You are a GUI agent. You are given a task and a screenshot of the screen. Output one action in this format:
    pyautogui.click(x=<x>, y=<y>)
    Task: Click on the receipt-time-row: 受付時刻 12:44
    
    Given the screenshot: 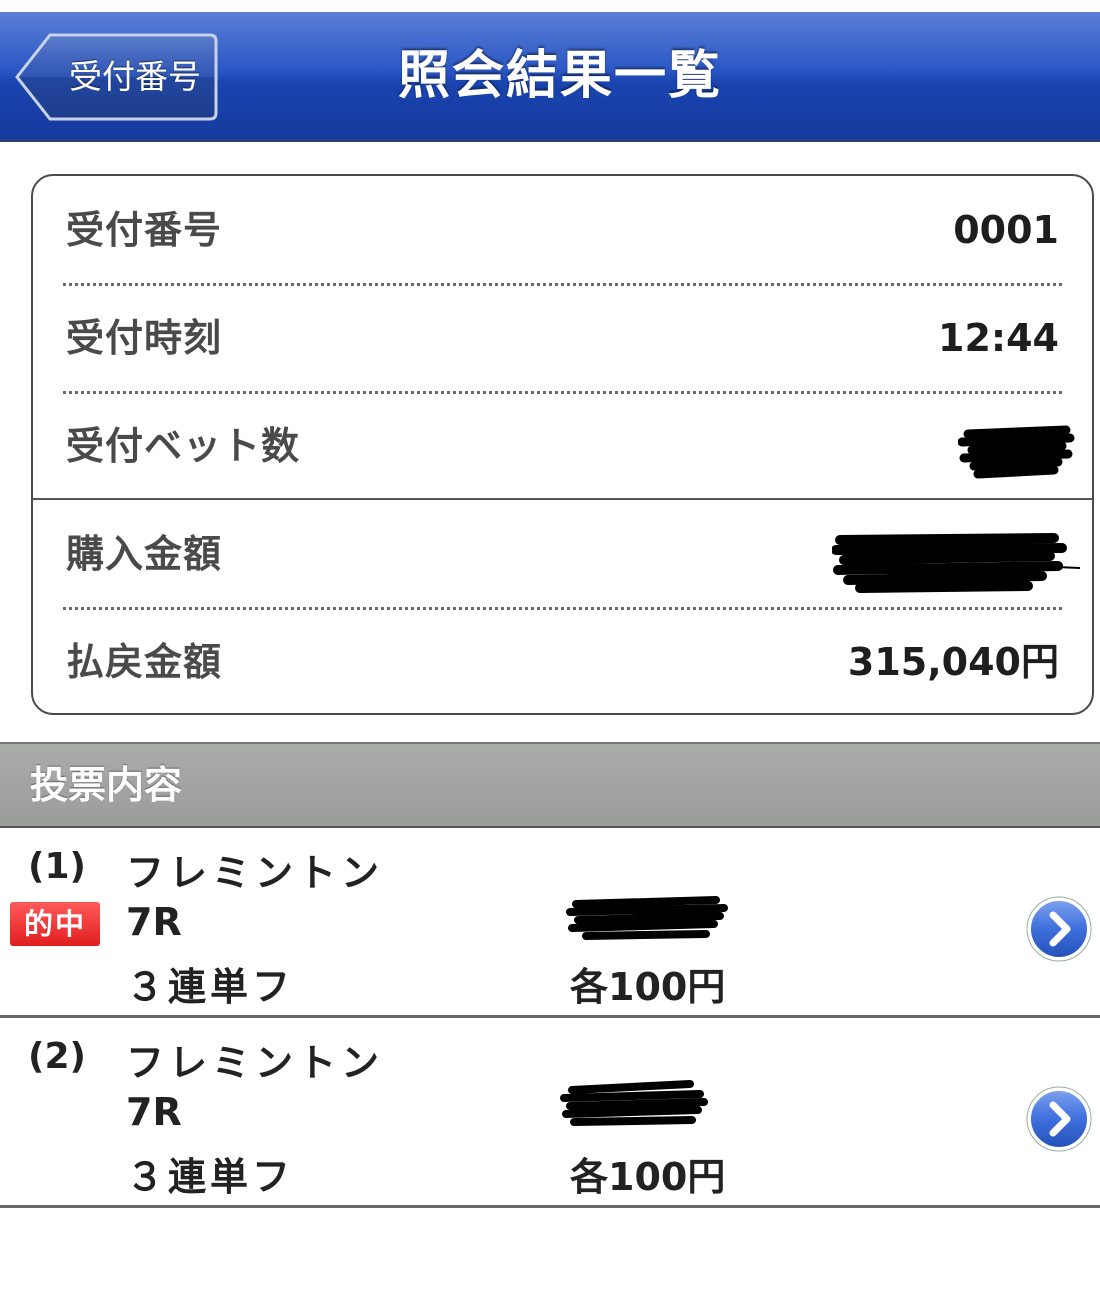 What is the action you would take?
    pyautogui.click(x=562, y=338)
    